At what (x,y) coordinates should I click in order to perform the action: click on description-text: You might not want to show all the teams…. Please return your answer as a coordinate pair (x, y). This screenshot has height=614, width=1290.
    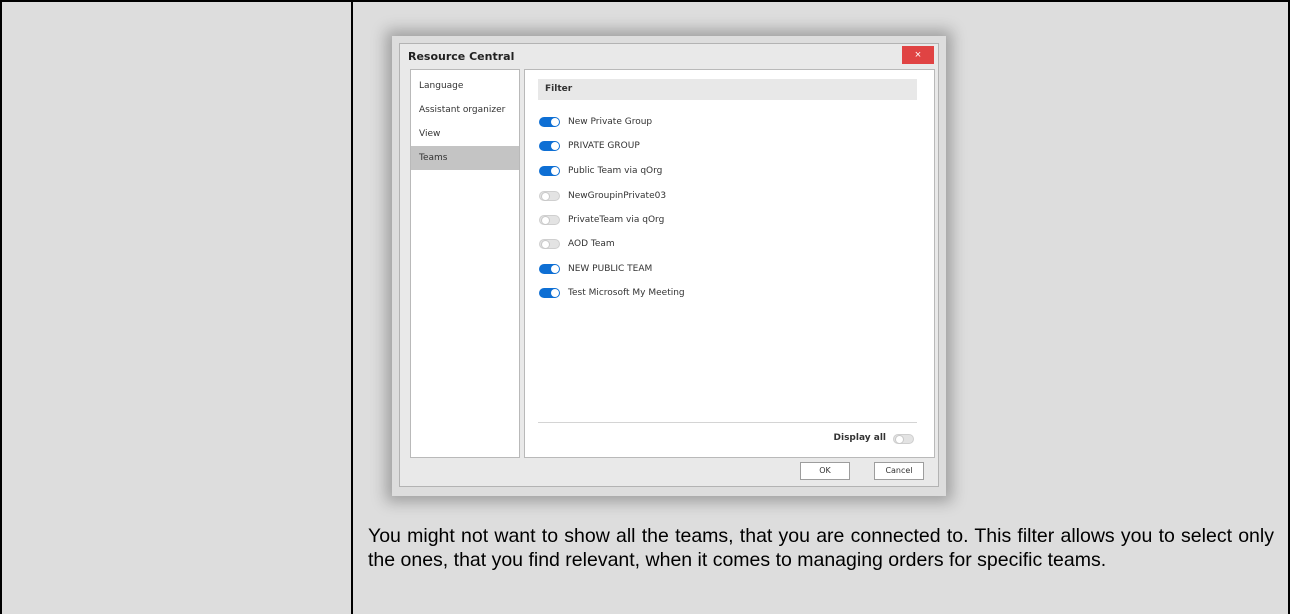
    Looking at the image, I should click on (821, 548).